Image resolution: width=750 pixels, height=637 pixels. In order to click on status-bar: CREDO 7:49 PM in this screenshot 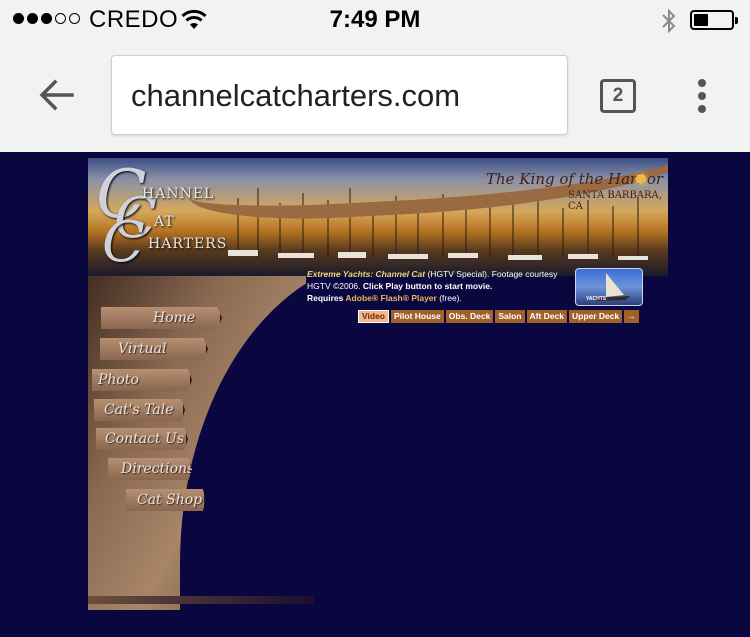, I will do `click(375, 20)`.